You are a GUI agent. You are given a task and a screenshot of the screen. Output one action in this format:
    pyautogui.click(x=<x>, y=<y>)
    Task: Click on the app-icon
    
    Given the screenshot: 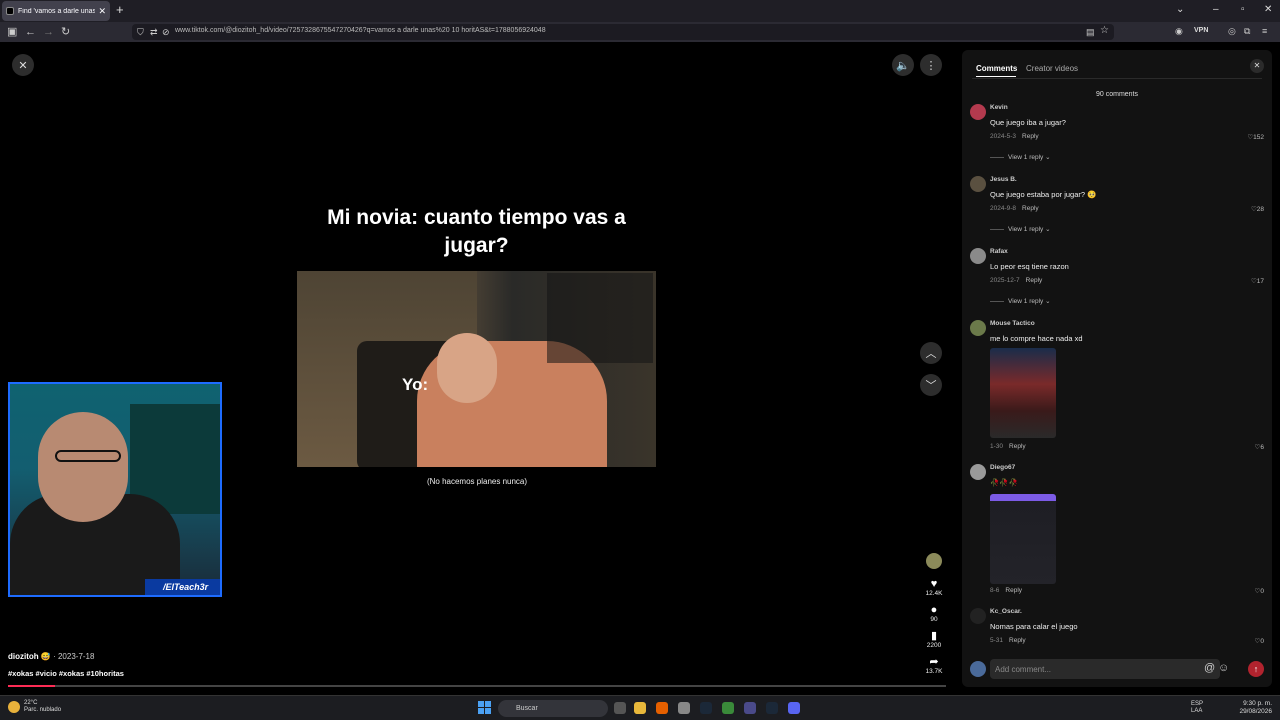 What is the action you would take?
    pyautogui.click(x=684, y=708)
    